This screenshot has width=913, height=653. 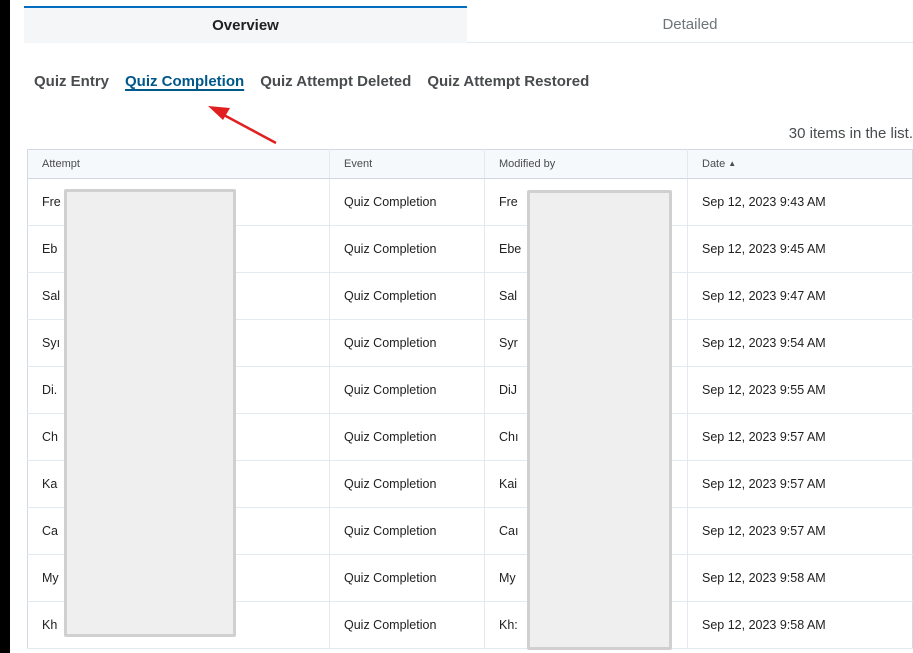 I want to click on header-date-label: Date, so click(x=714, y=164).